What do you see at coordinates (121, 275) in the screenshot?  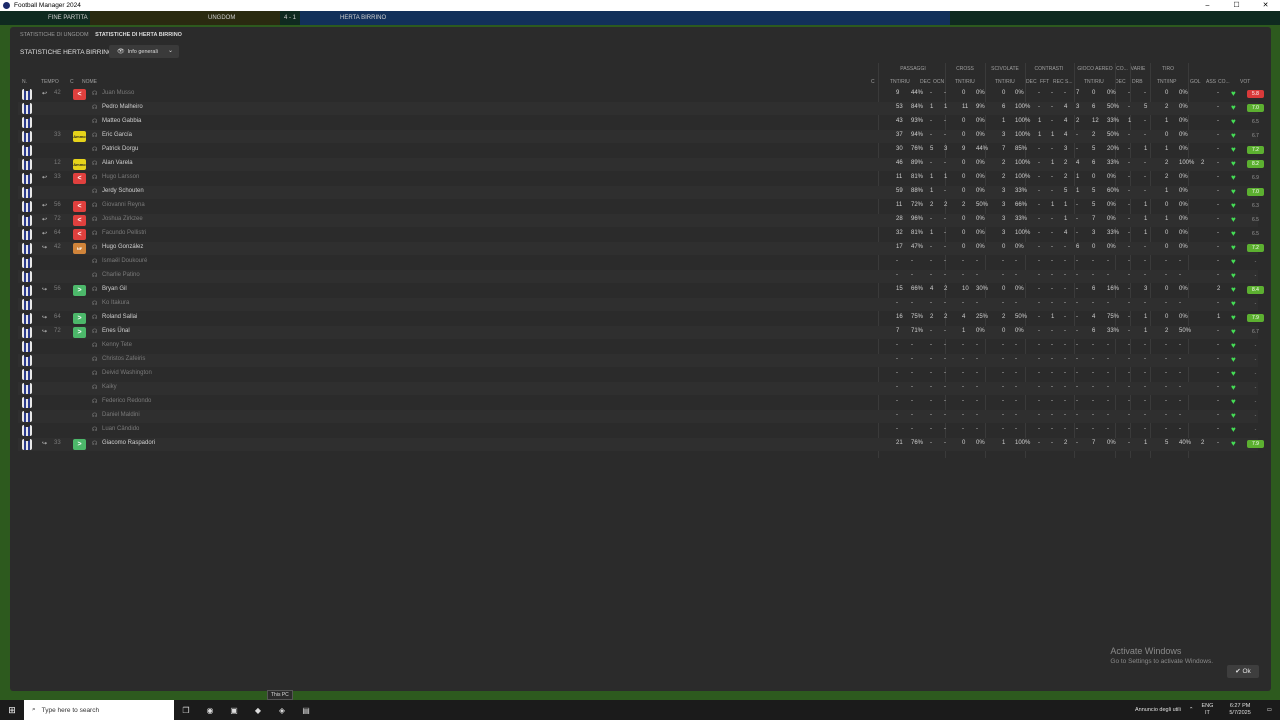 I see `player-name: Charlie Patino` at bounding box center [121, 275].